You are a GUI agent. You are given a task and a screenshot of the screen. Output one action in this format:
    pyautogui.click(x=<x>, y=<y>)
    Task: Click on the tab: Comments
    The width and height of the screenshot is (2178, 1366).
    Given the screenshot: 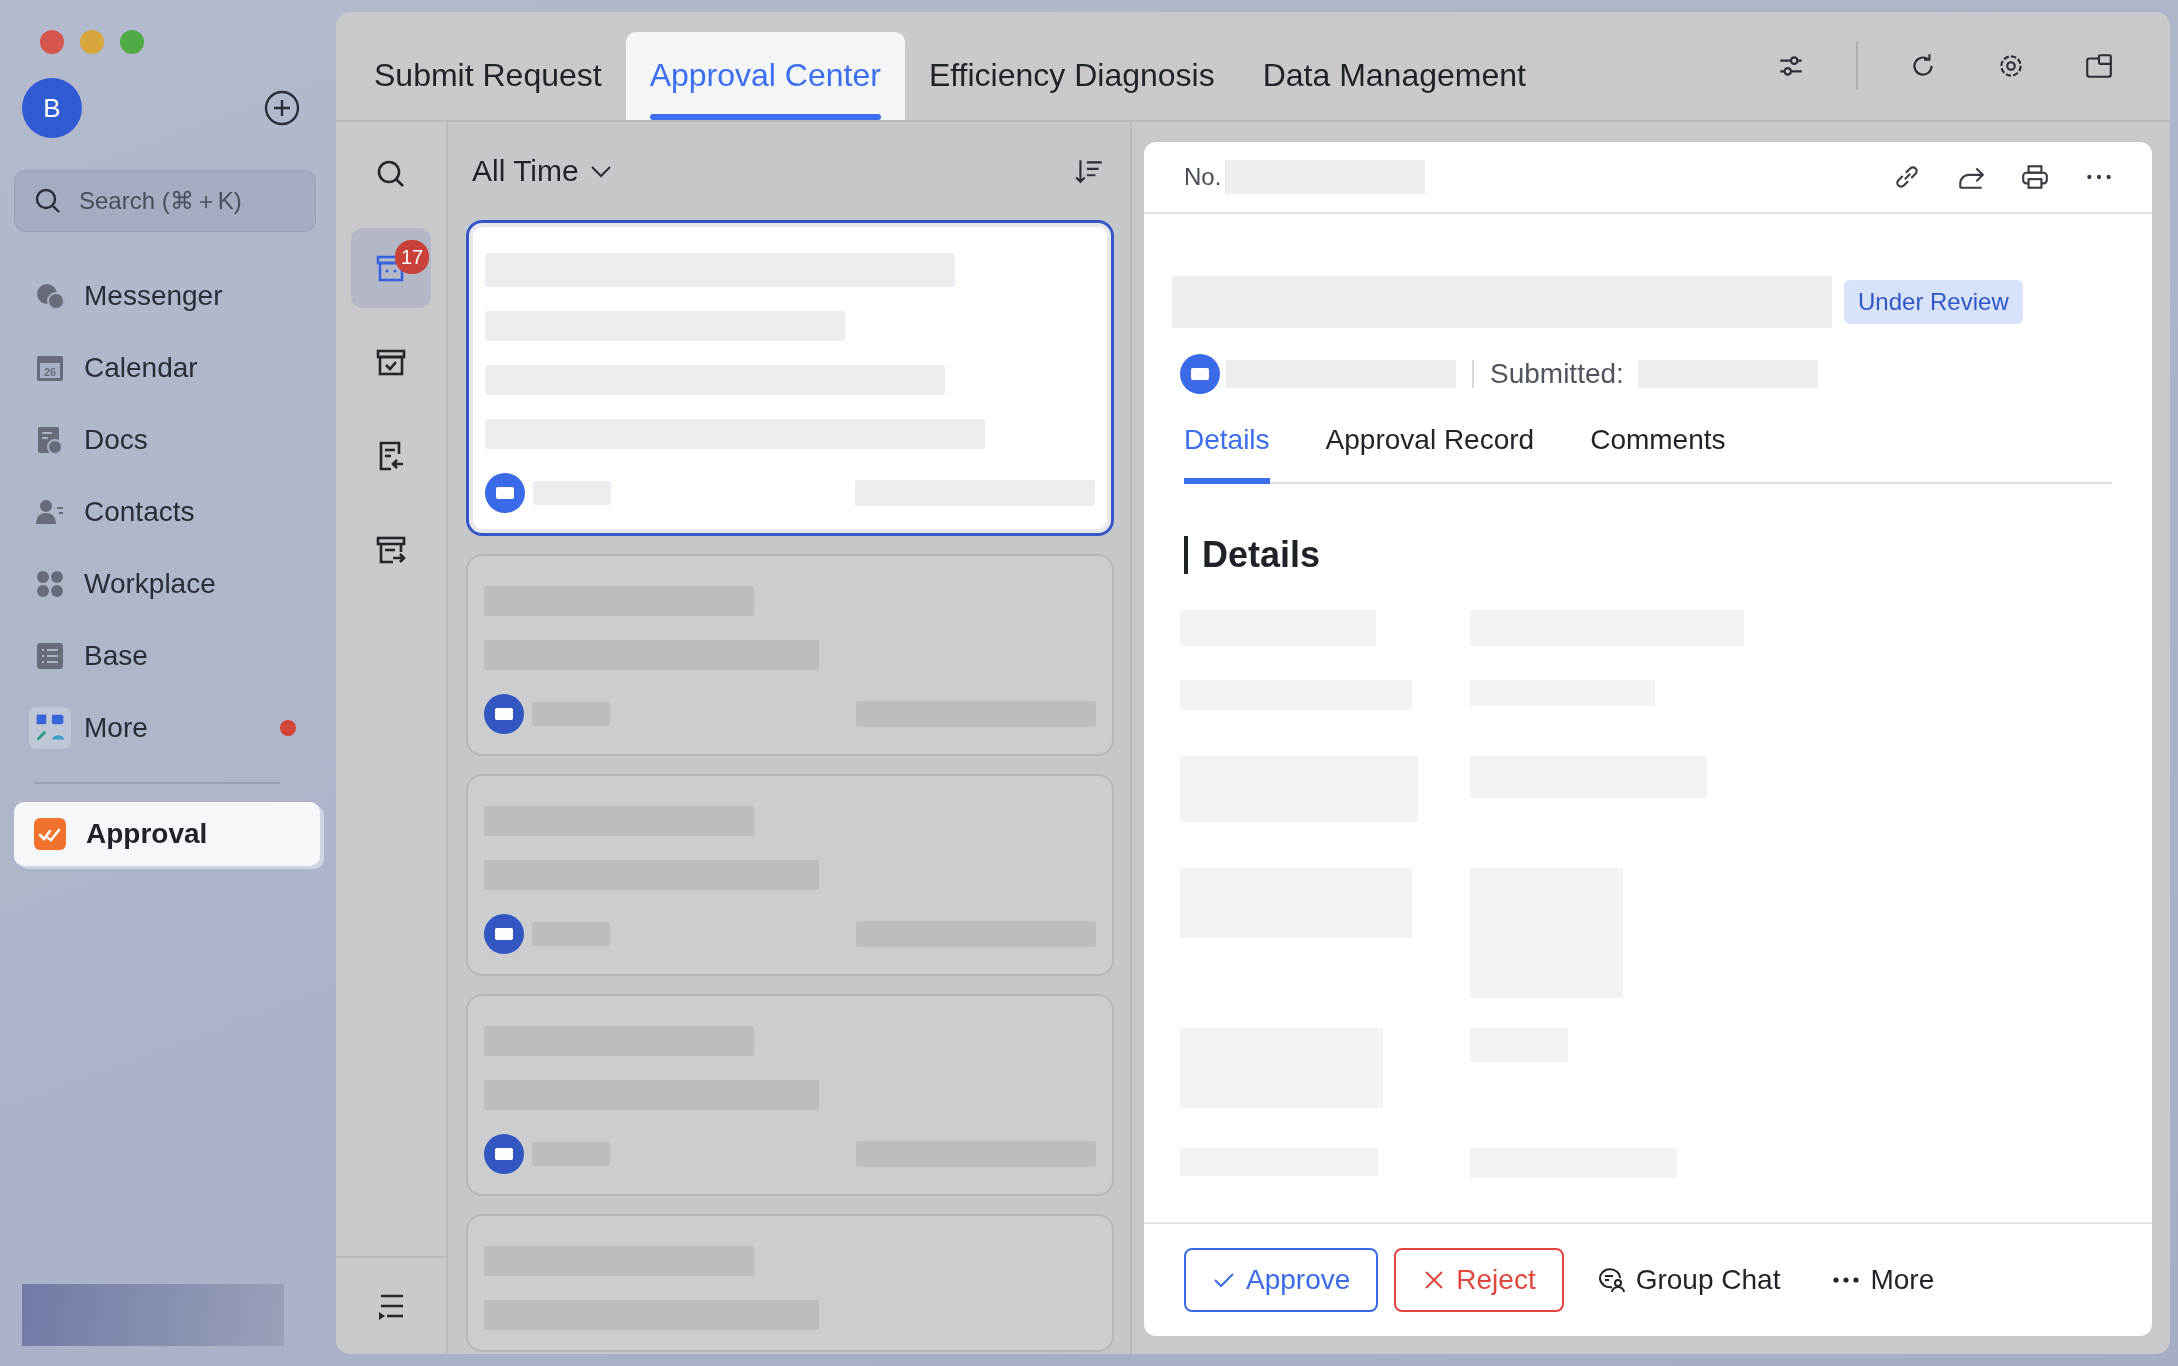 What is the action you would take?
    pyautogui.click(x=1658, y=454)
    